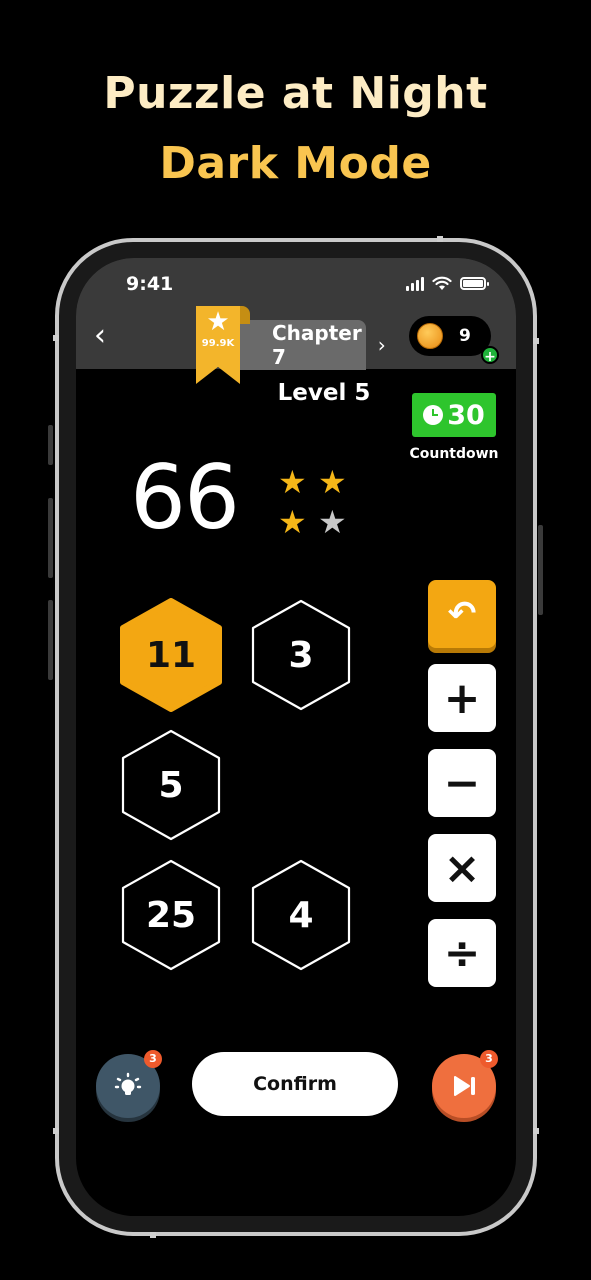 Image resolution: width=591 pixels, height=1280 pixels. I want to click on number-tile: 3, so click(301, 655).